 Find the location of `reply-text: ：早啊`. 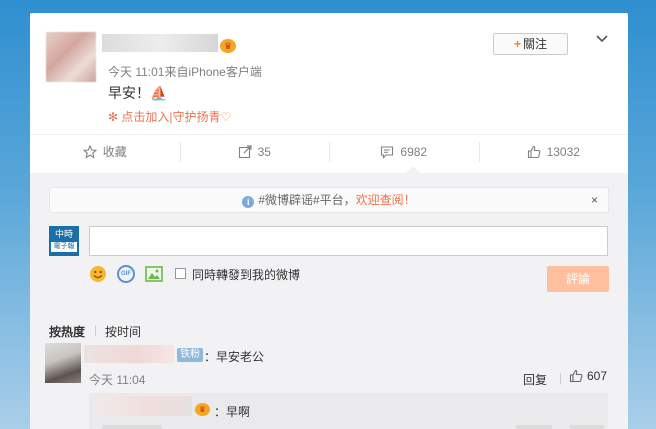

reply-text: ：早啊 is located at coordinates (232, 412).